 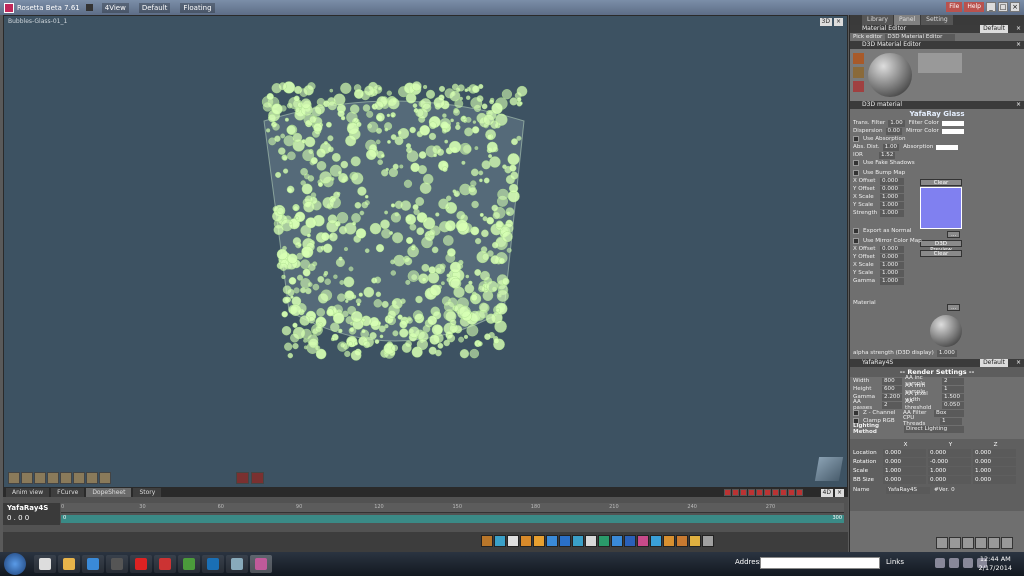 I want to click on mirror-map-checkbox, so click(x=856, y=241).